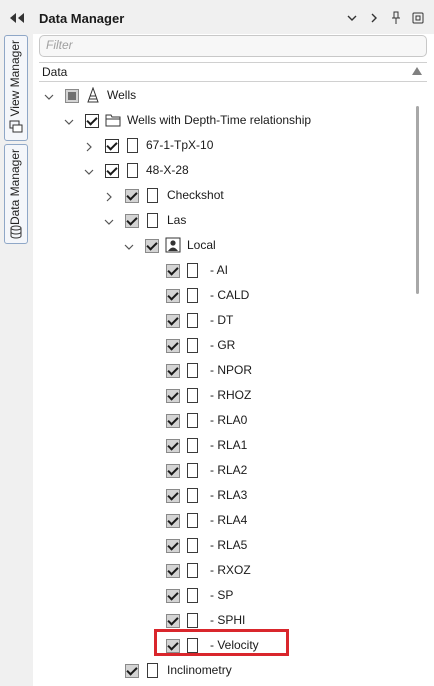 The width and height of the screenshot is (434, 686). I want to click on tab-view-manager: View Manager, so click(16, 88).